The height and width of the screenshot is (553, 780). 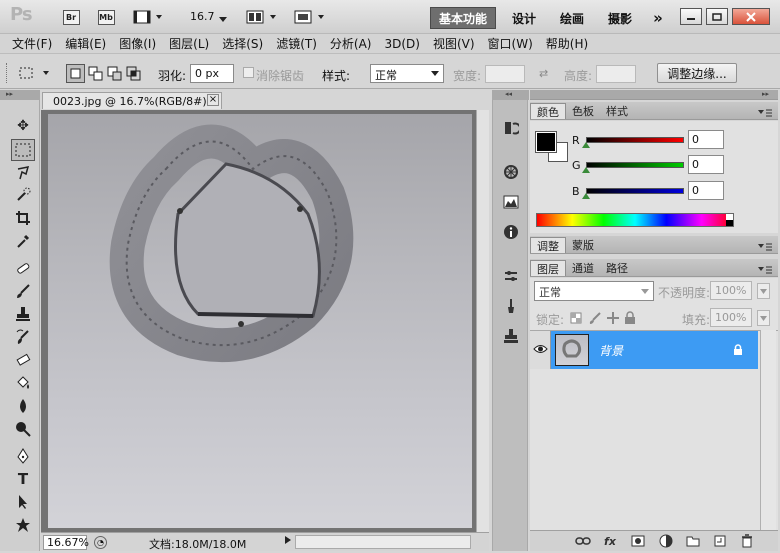 I want to click on menu-view: 视图(V), so click(x=454, y=43).